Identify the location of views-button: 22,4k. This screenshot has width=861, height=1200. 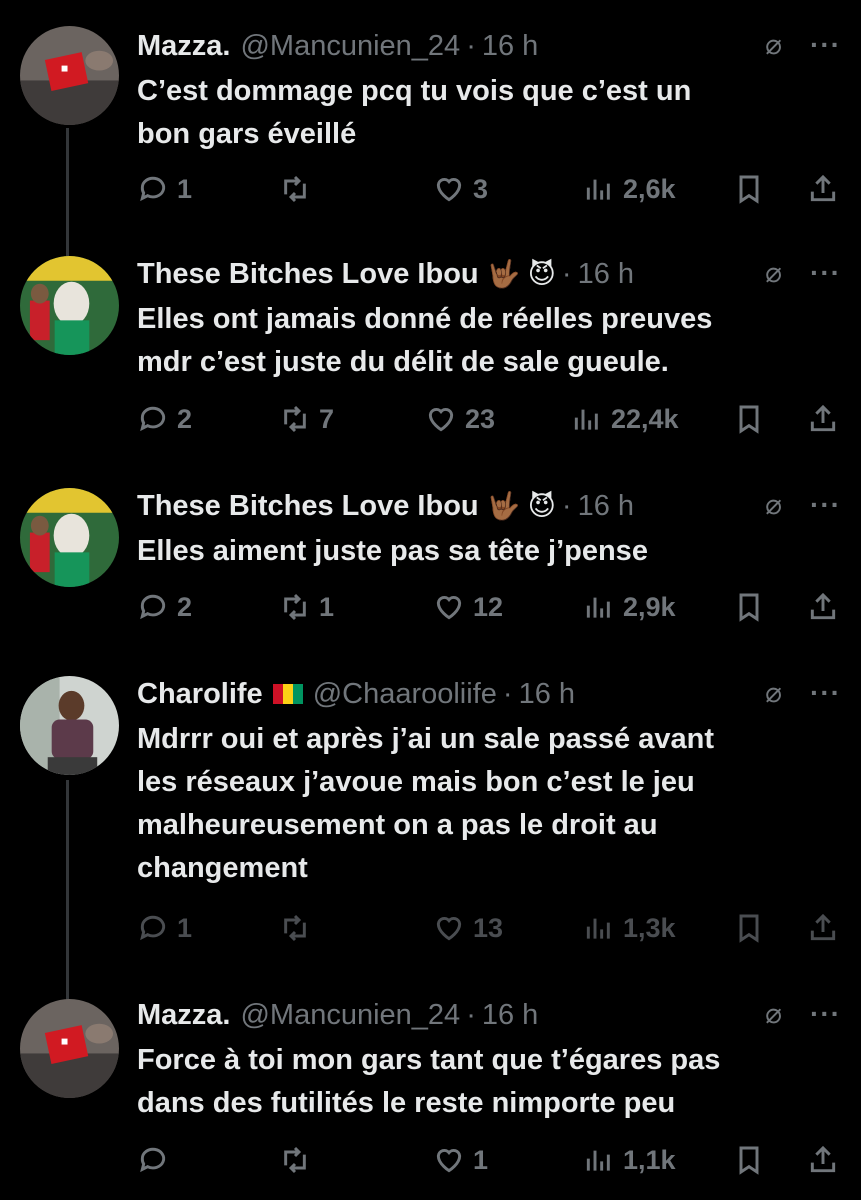
(625, 419).